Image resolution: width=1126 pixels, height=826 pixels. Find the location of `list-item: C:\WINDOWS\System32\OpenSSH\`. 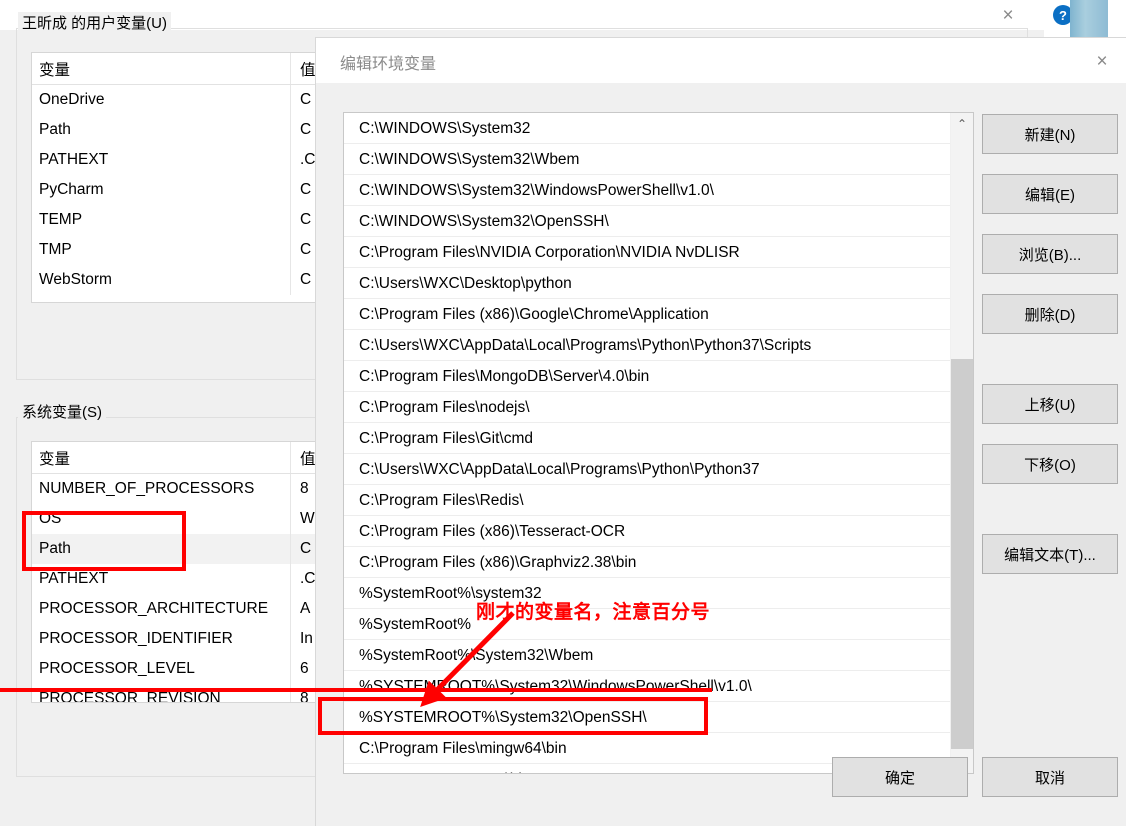

list-item: C:\WINDOWS\System32\OpenSSH\ is located at coordinates (647, 221).